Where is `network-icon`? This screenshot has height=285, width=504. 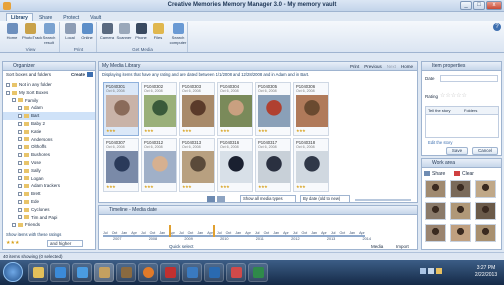 network-icon is located at coordinates (423, 271).